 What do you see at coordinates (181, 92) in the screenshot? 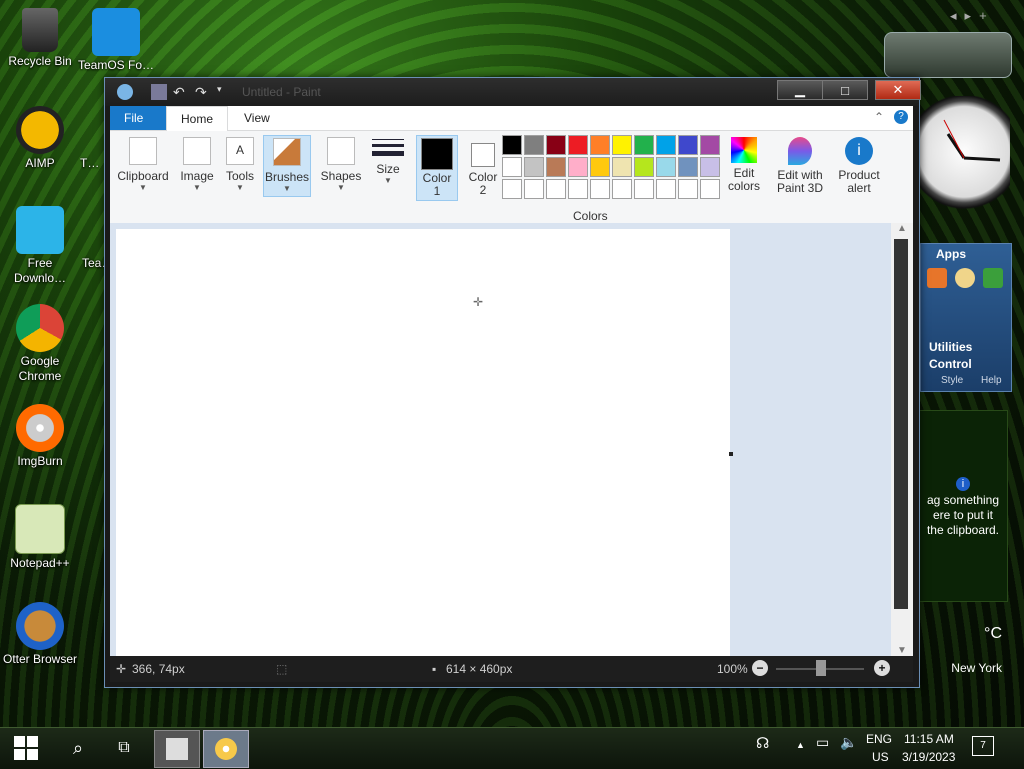
I see `undo-icon: ↶` at bounding box center [181, 92].